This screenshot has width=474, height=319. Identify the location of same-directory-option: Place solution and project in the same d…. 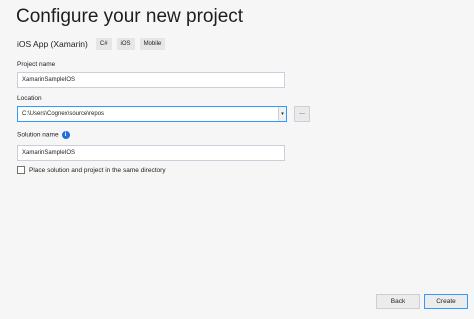
(91, 170).